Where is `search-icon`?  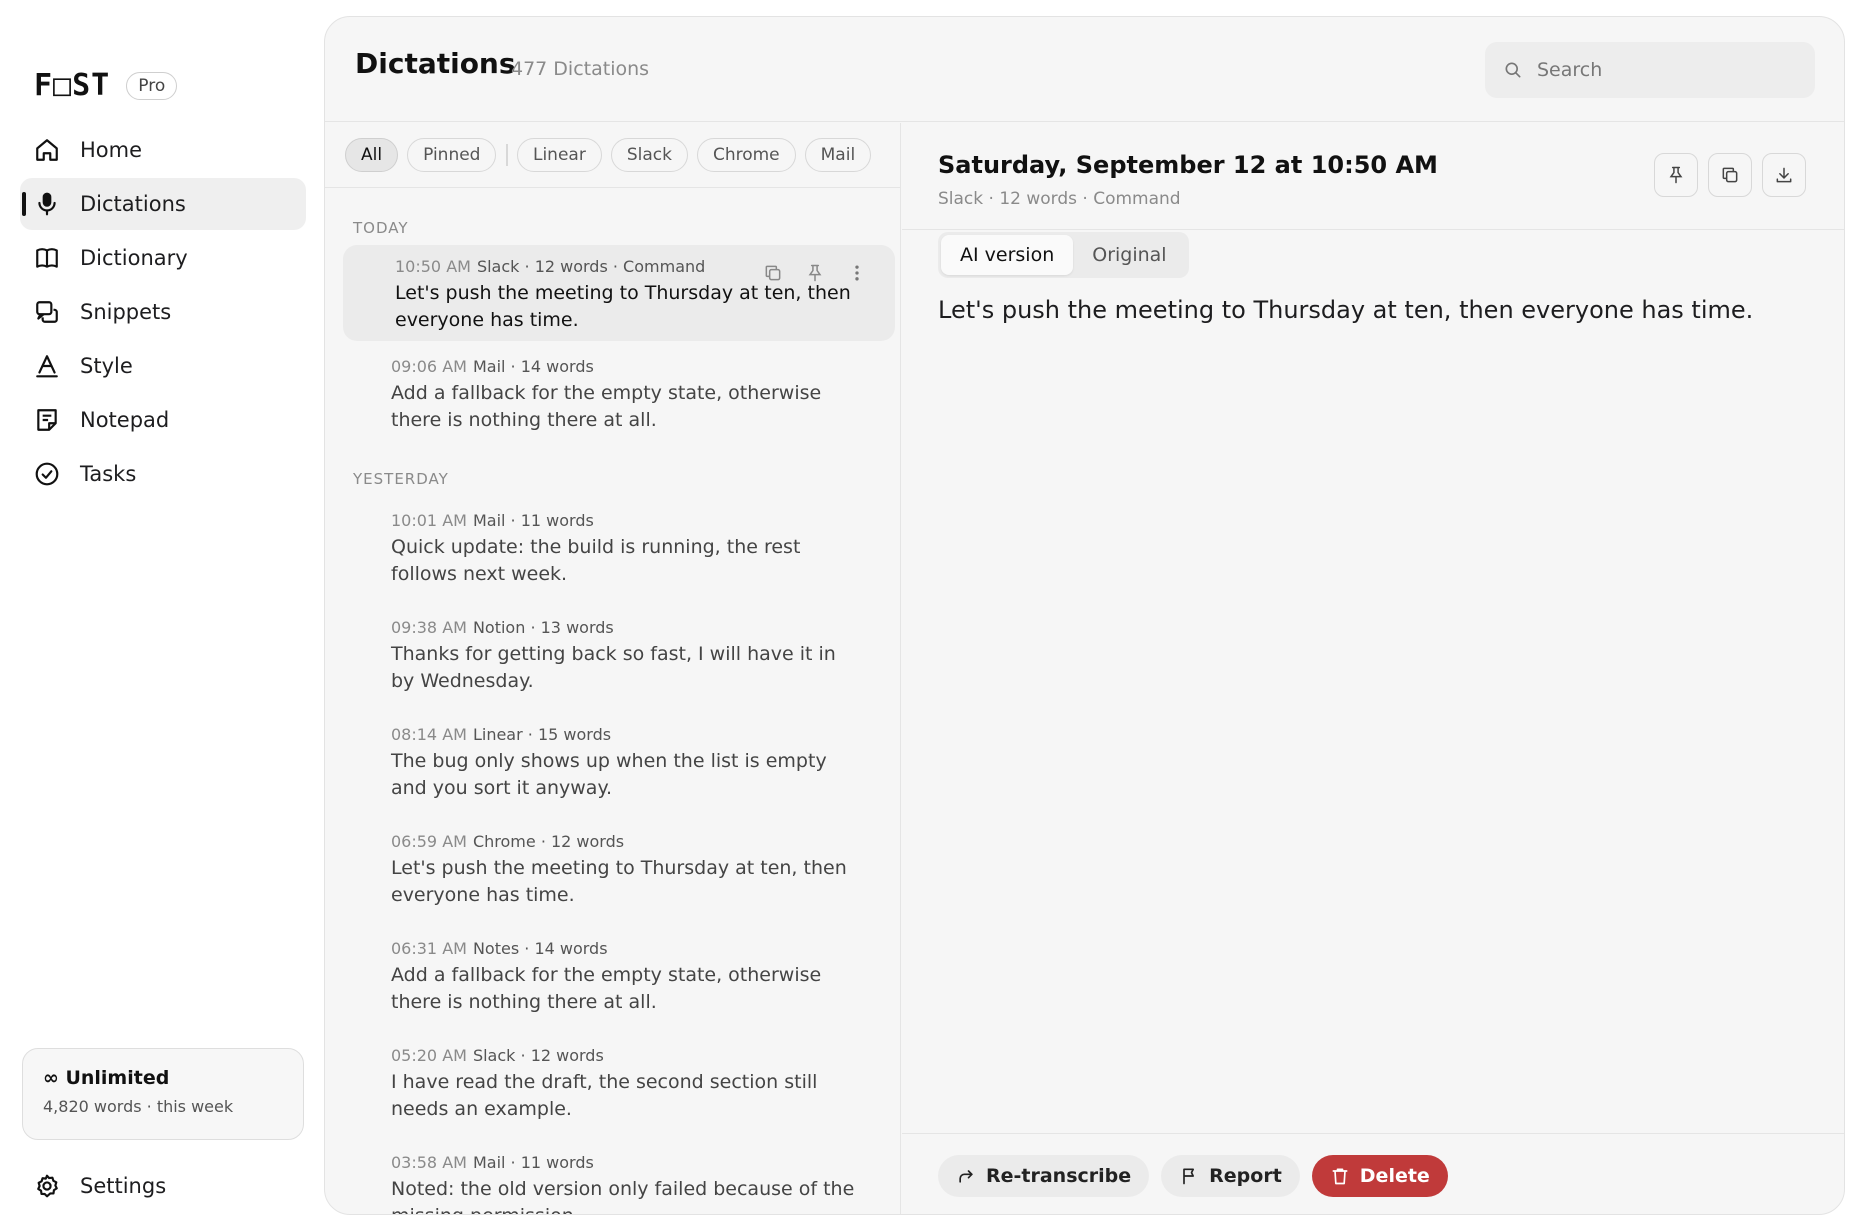 search-icon is located at coordinates (1513, 70).